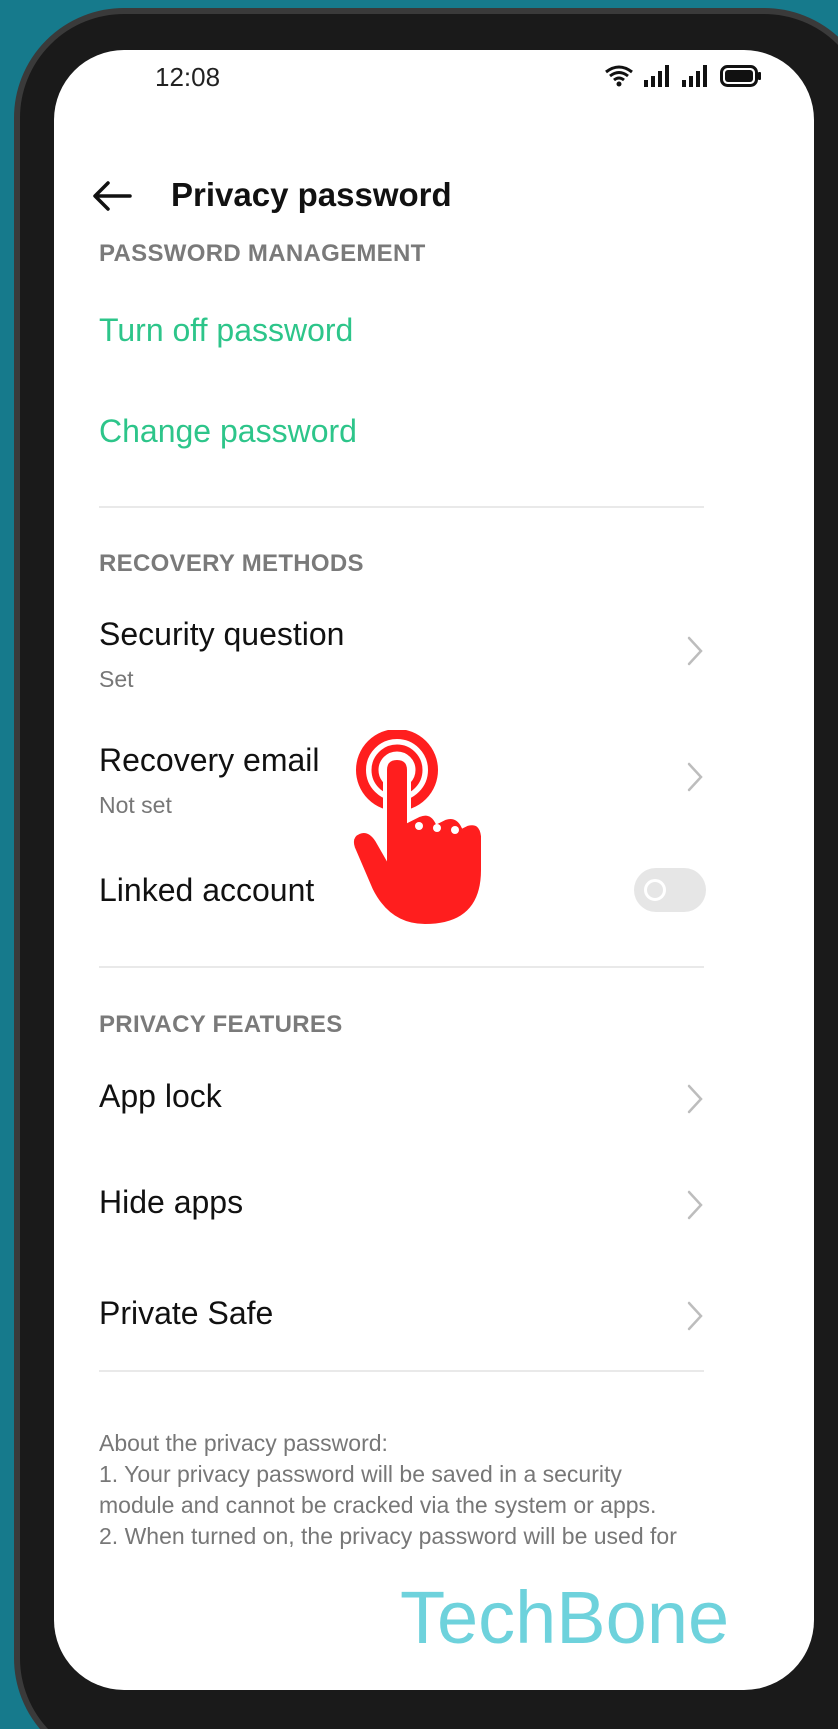 Image resolution: width=838 pixels, height=1729 pixels. Describe the element at coordinates (619, 76) in the screenshot. I see `wifi-icon` at that location.